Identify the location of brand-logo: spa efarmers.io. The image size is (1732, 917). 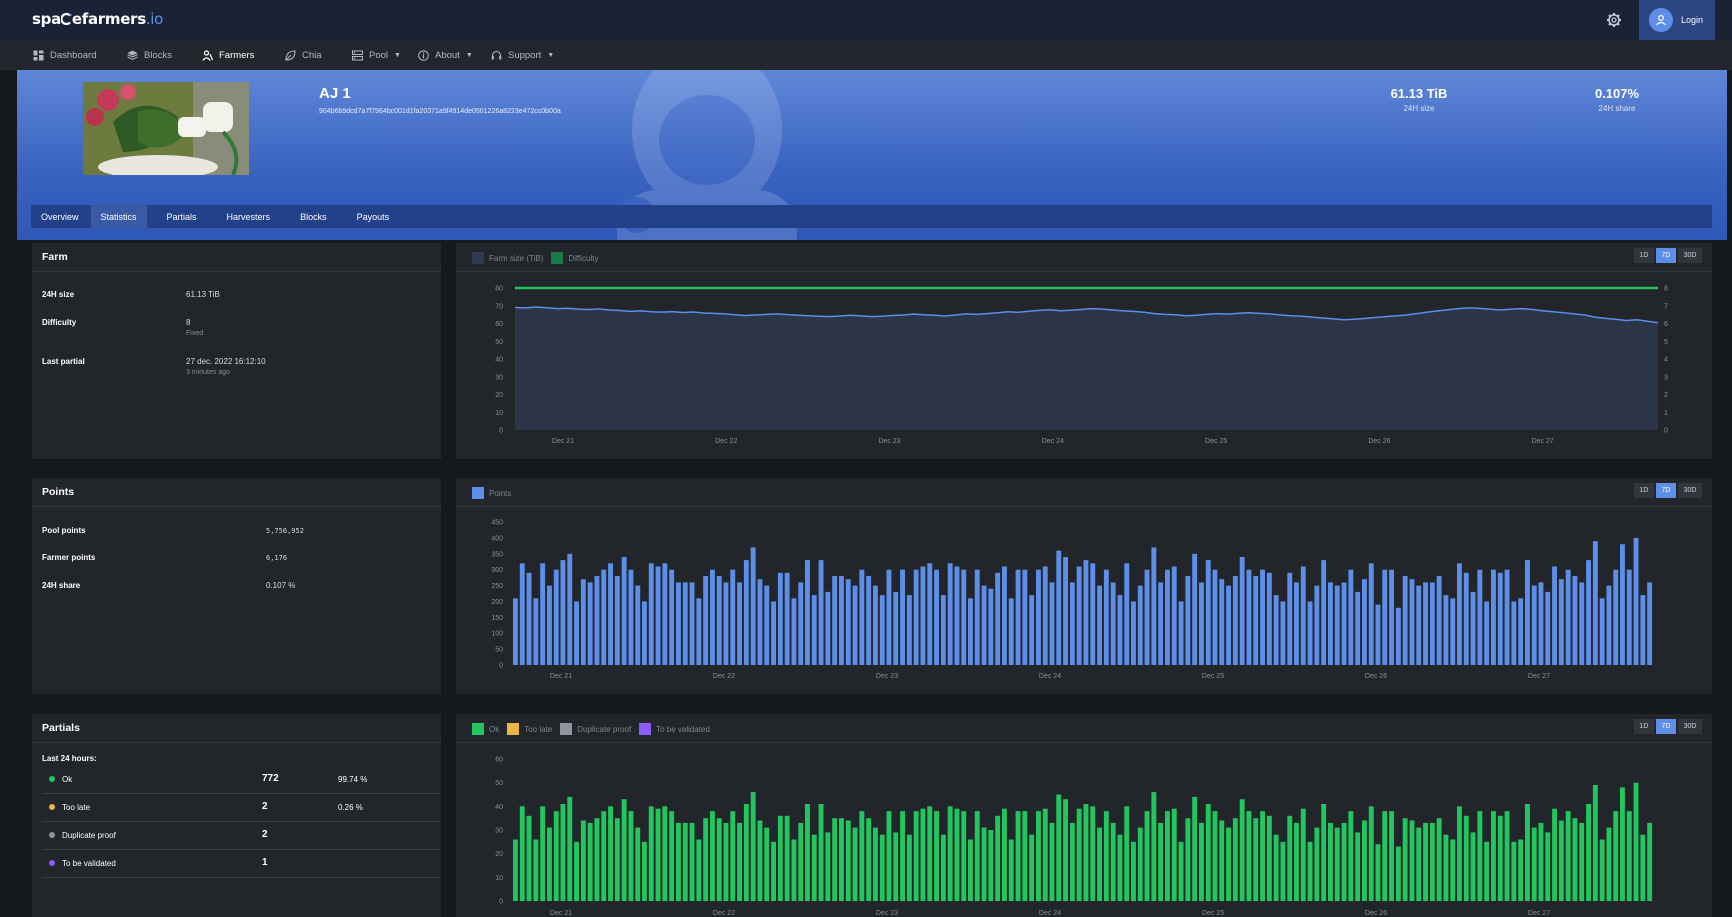
(97, 19).